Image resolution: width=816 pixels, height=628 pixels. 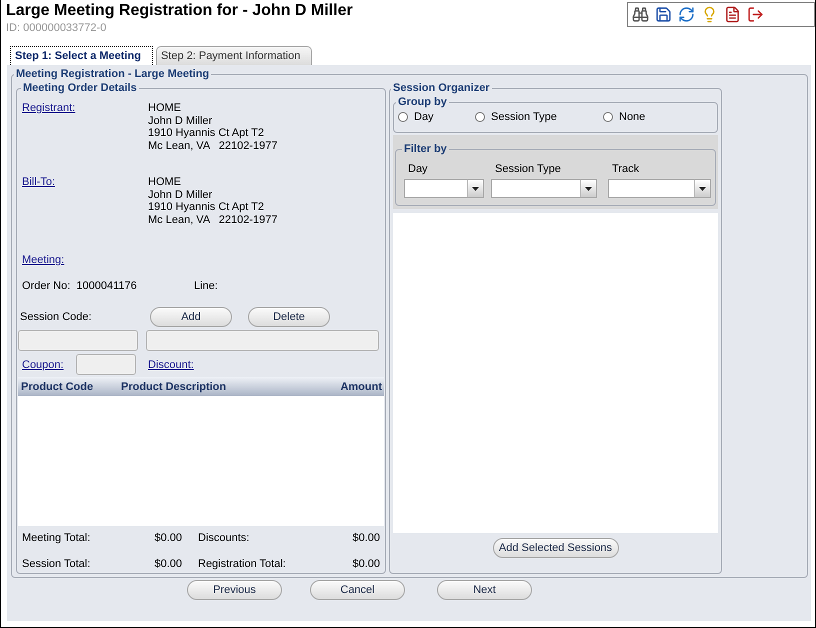 What do you see at coordinates (78, 340) in the screenshot?
I see `session-code-field` at bounding box center [78, 340].